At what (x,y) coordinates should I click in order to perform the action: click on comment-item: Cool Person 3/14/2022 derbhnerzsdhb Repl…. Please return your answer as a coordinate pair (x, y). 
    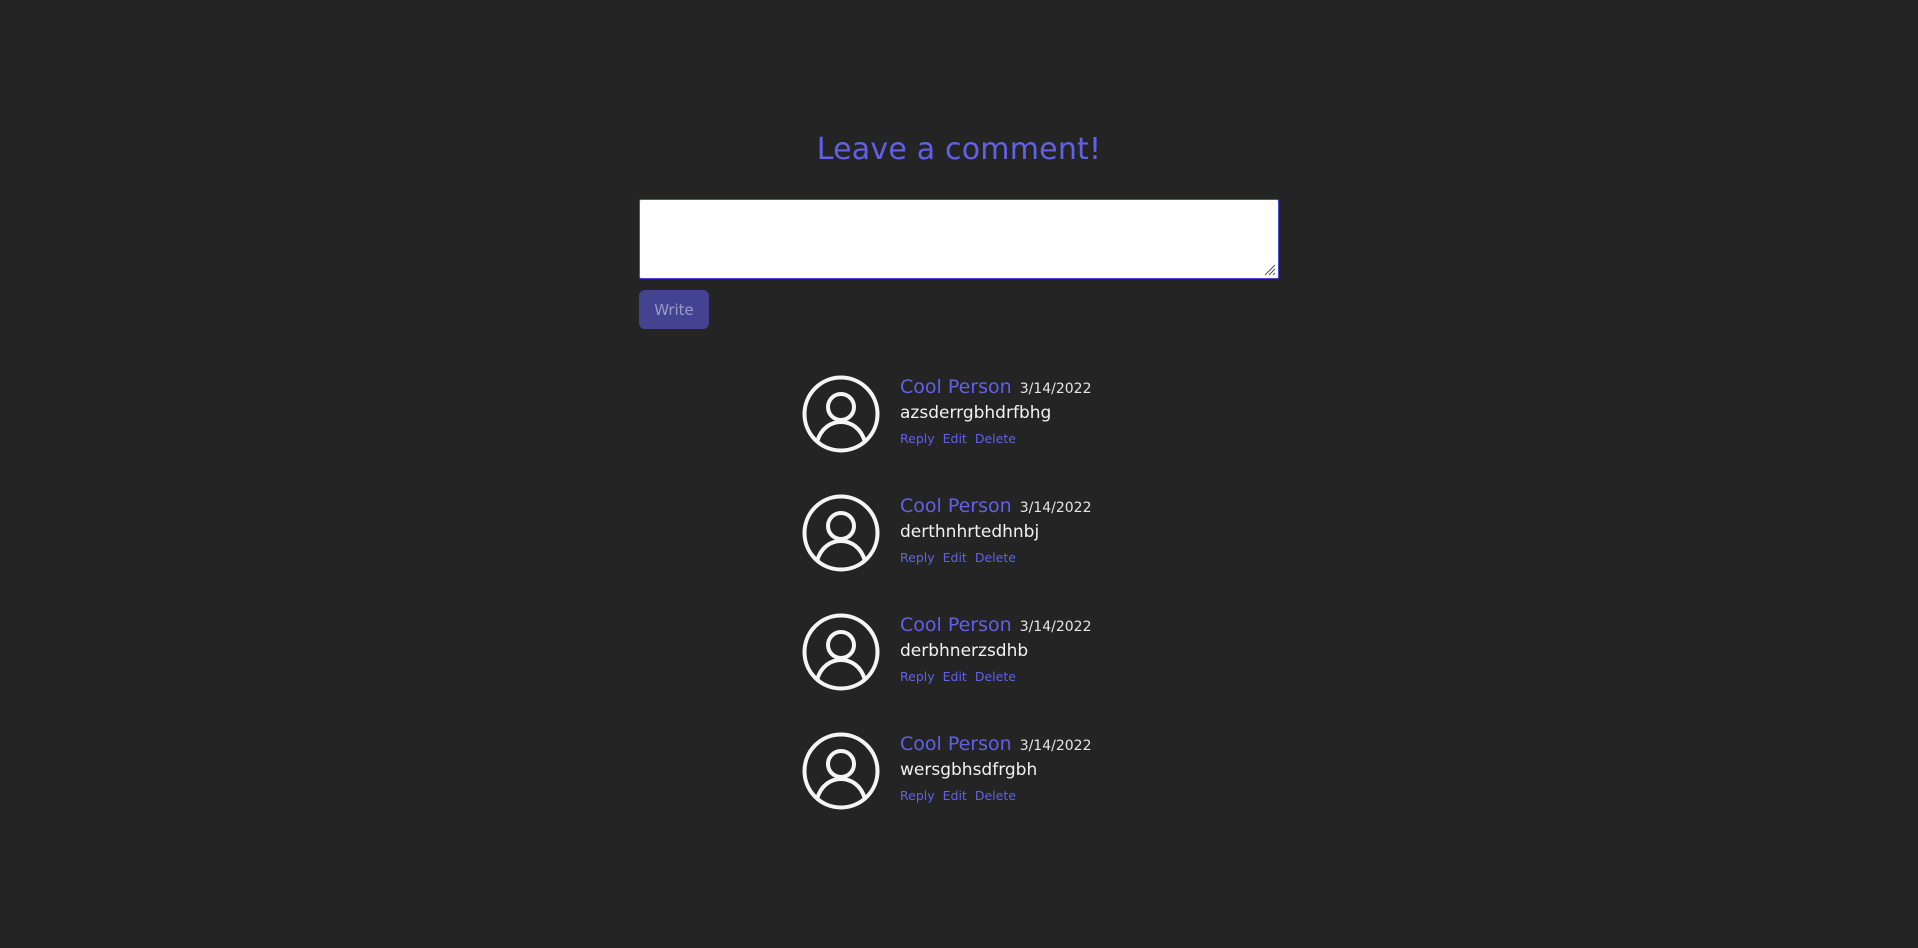
    Looking at the image, I should click on (1052, 672).